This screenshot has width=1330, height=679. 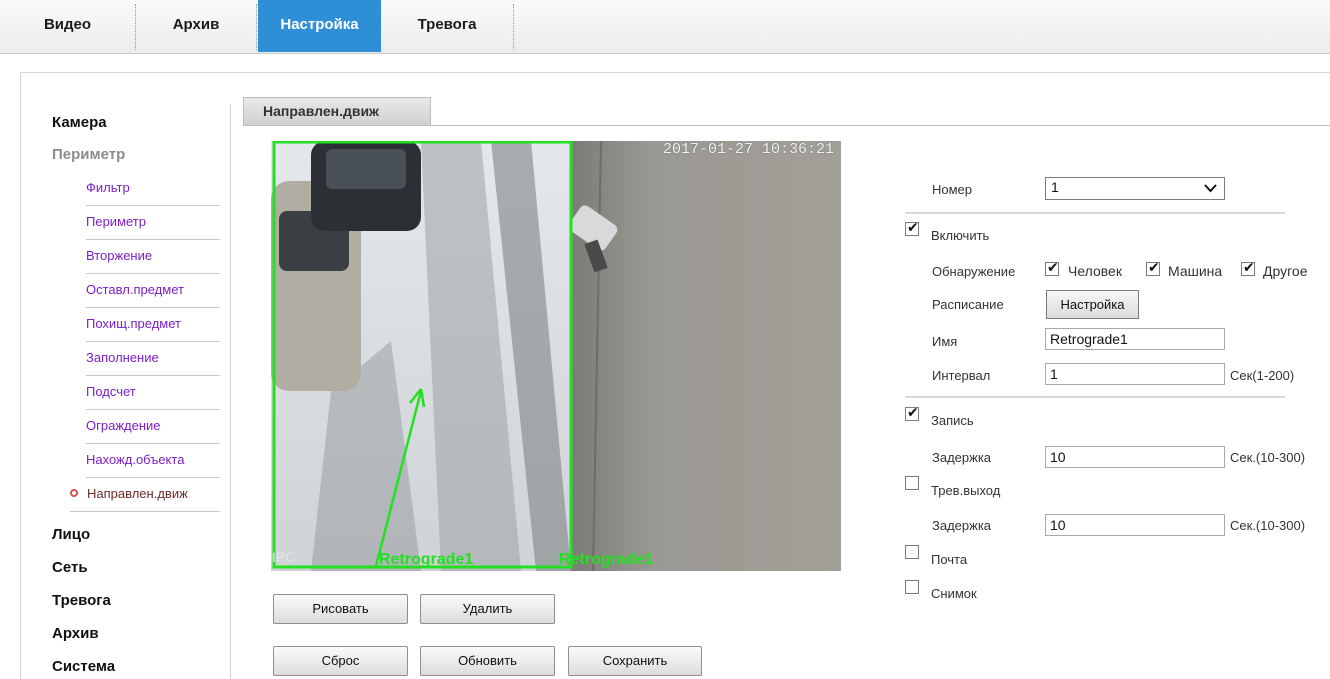 I want to click on sidebar-item-direction: Направлен.движ, so click(x=145, y=495).